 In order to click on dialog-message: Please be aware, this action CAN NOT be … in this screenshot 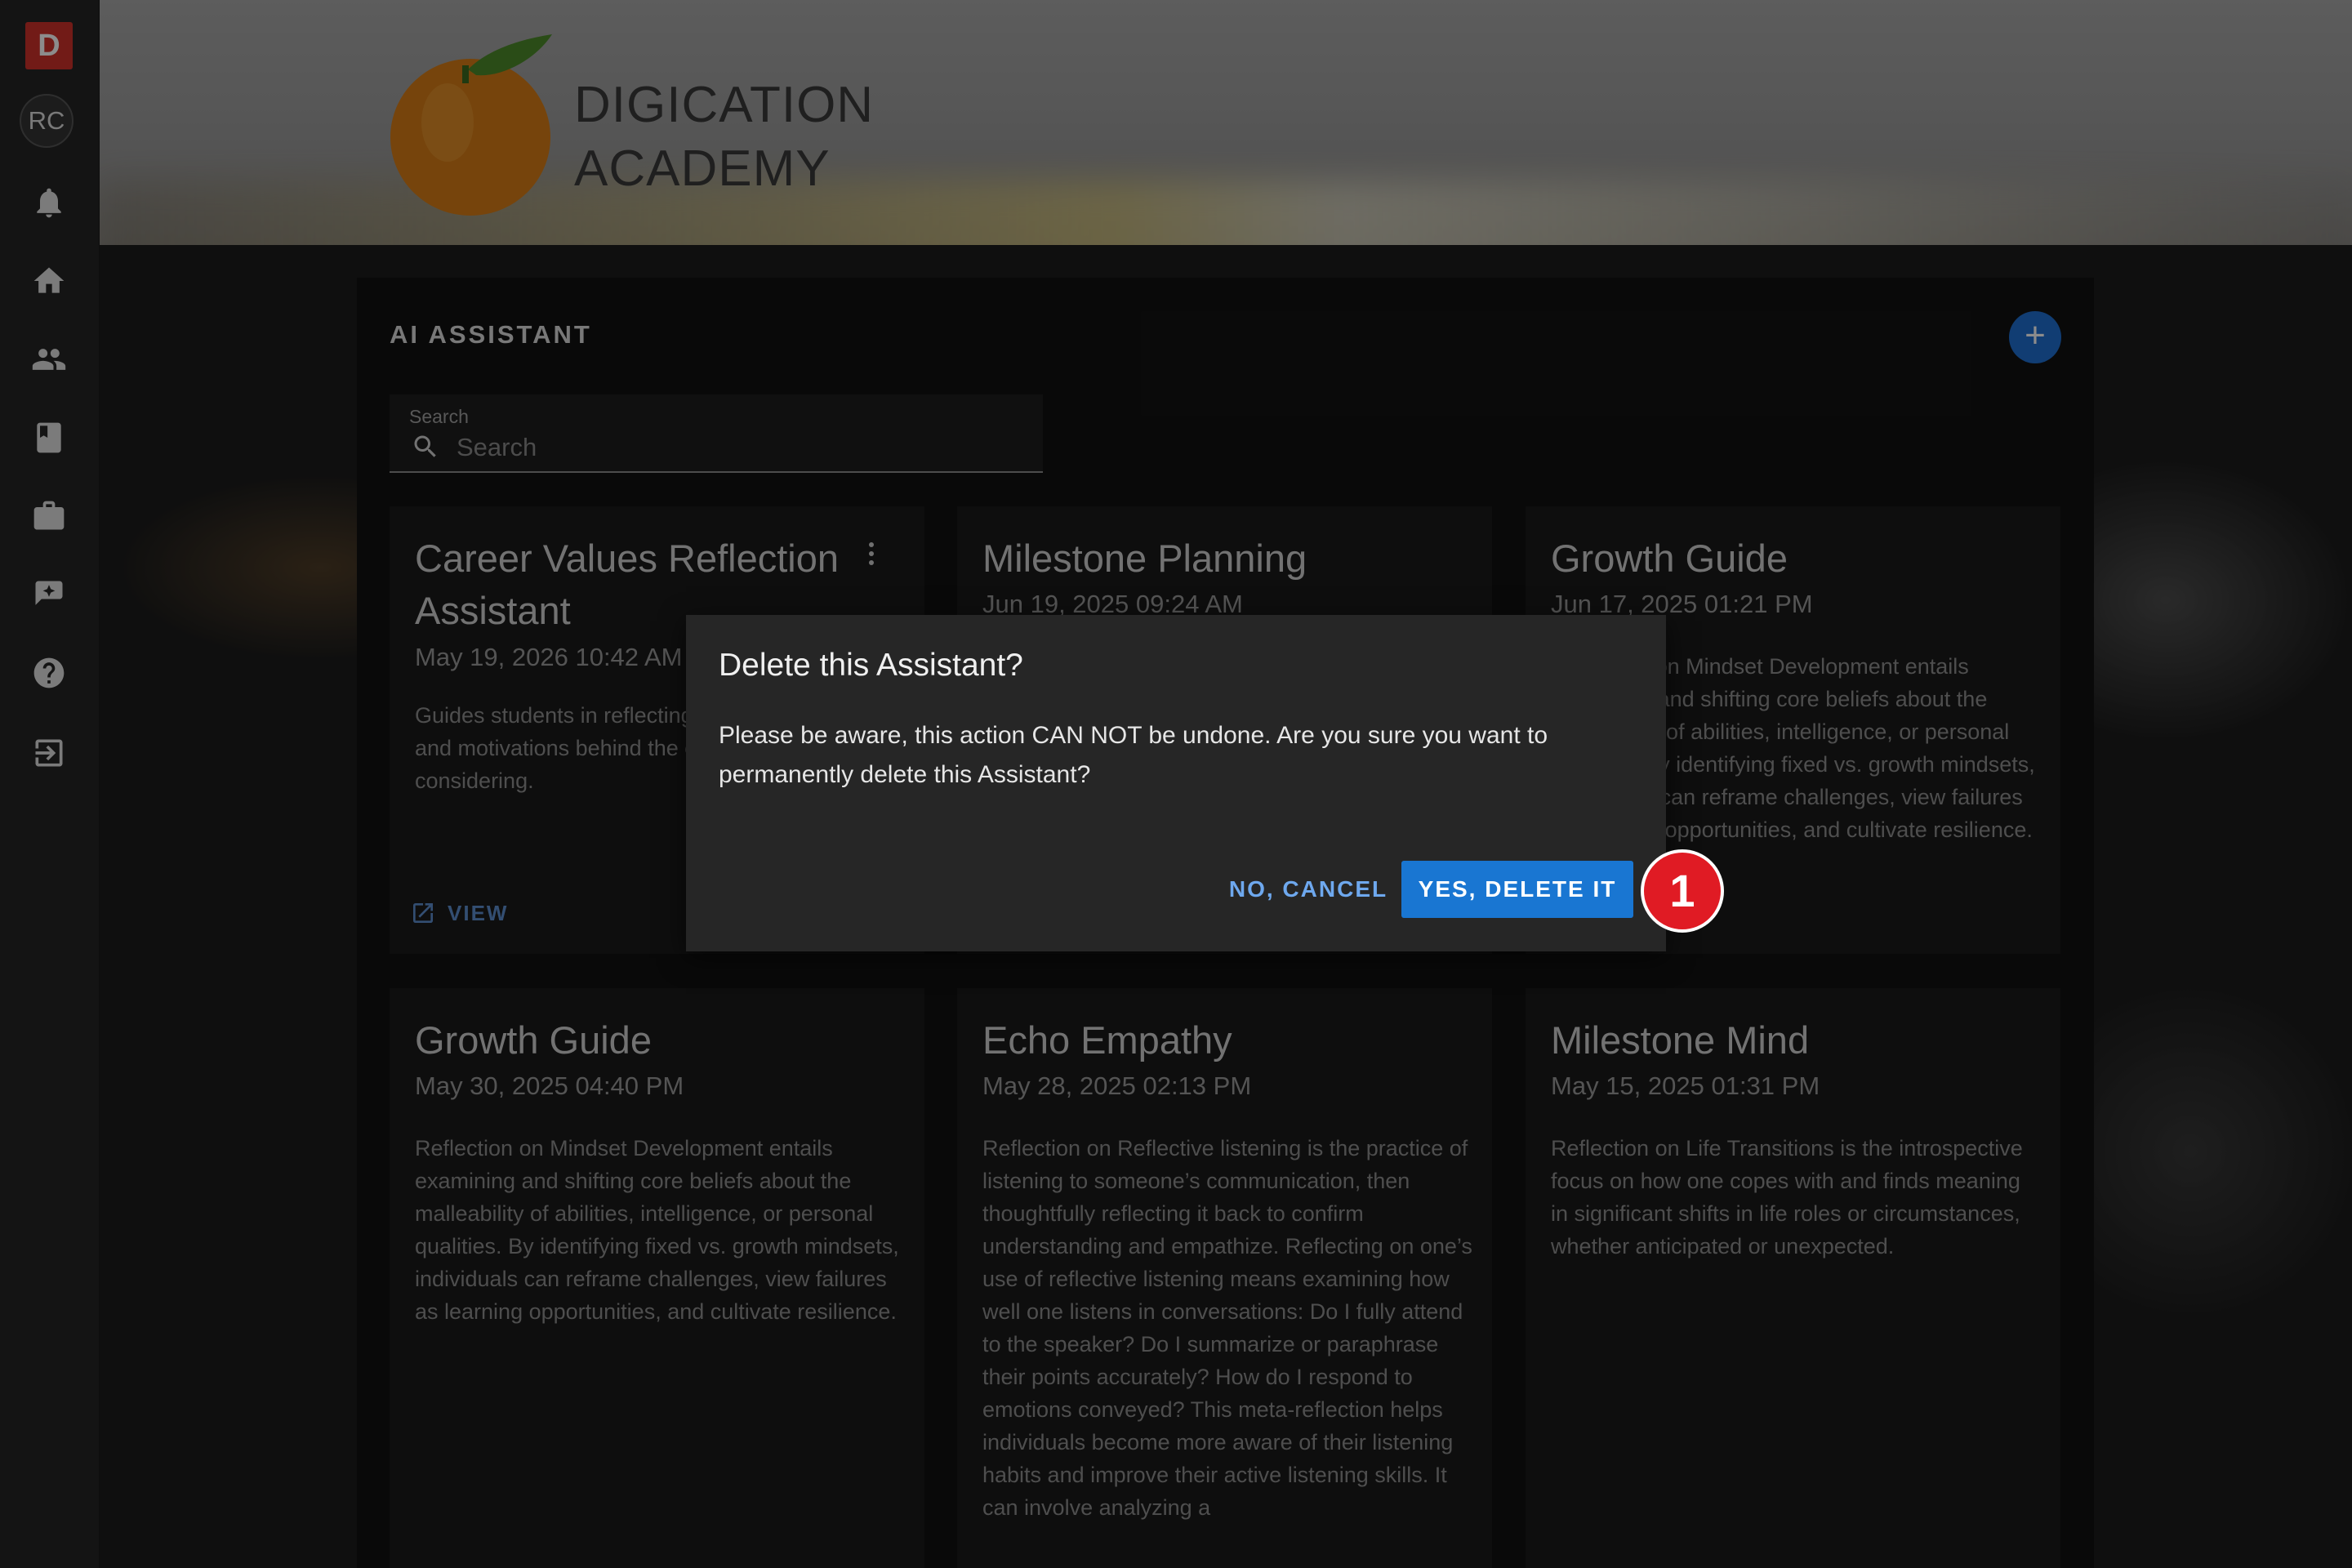, I will do `click(1133, 755)`.